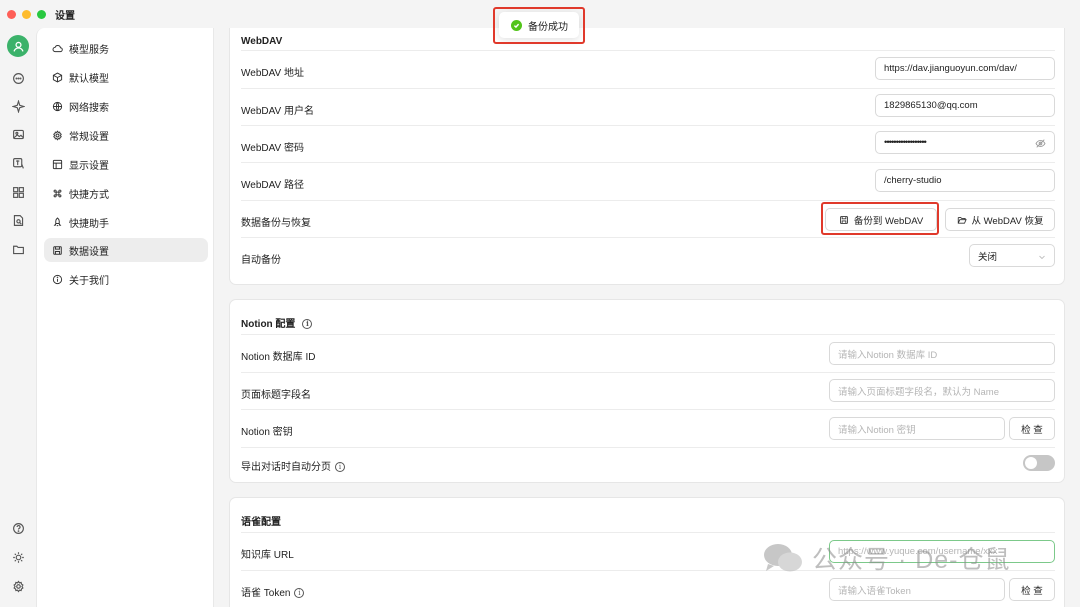 The image size is (1080, 607). Describe the element at coordinates (648, 143) in the screenshot. I see `webdav-password-row: WebDAV 密码 ••••••••••••••••••` at that location.